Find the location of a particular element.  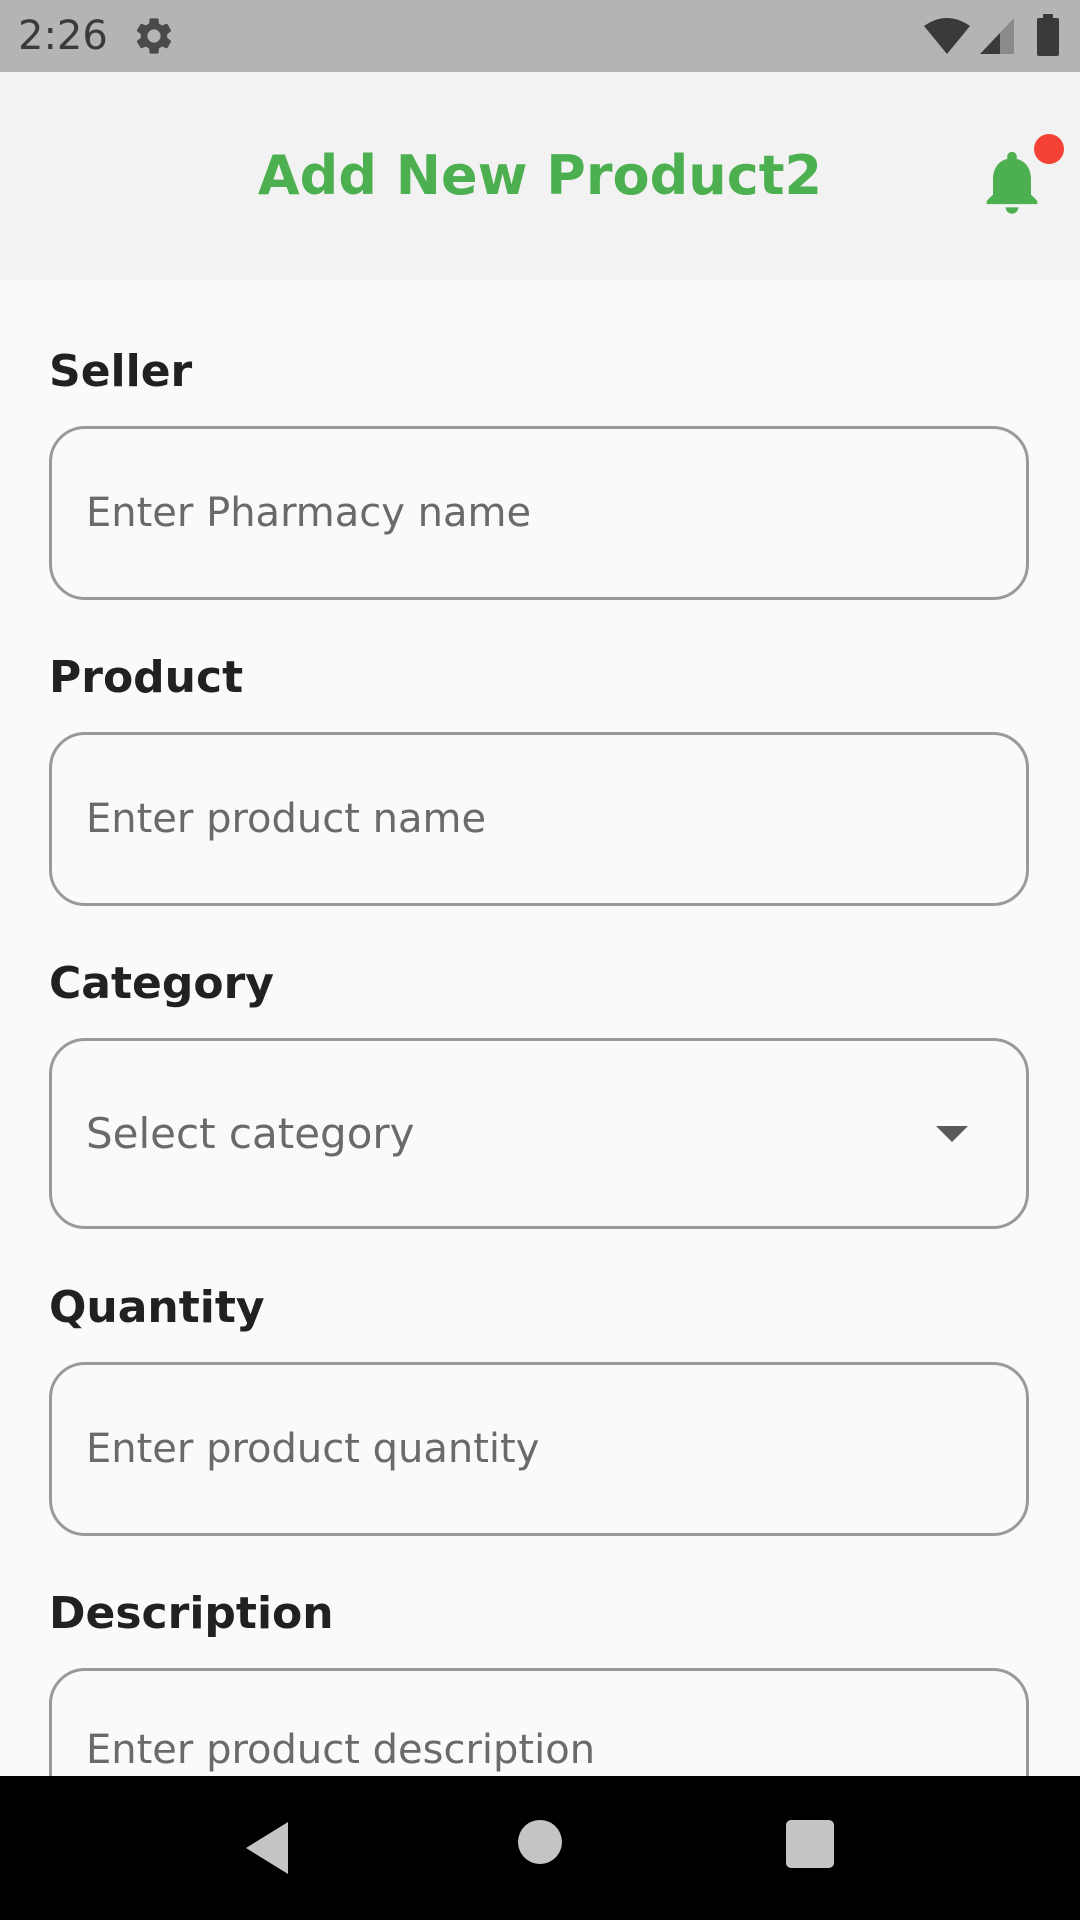

navigation-bar is located at coordinates (540, 1848).